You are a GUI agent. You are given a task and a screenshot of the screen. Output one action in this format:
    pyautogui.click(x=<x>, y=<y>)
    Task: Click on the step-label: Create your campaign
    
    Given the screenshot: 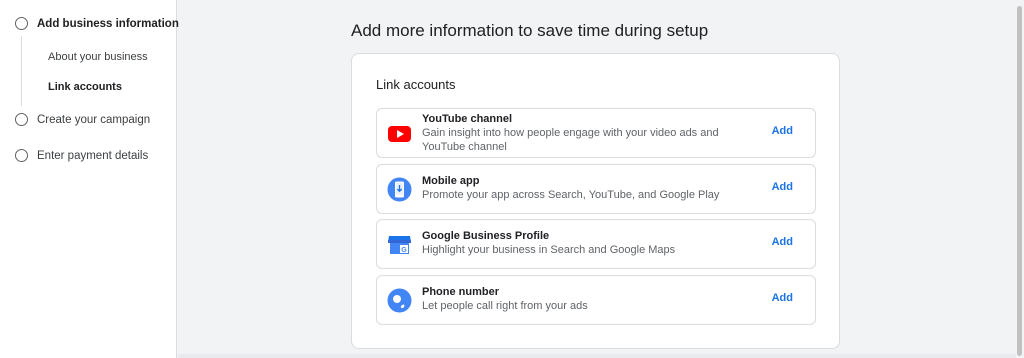 What is the action you would take?
    pyautogui.click(x=94, y=119)
    